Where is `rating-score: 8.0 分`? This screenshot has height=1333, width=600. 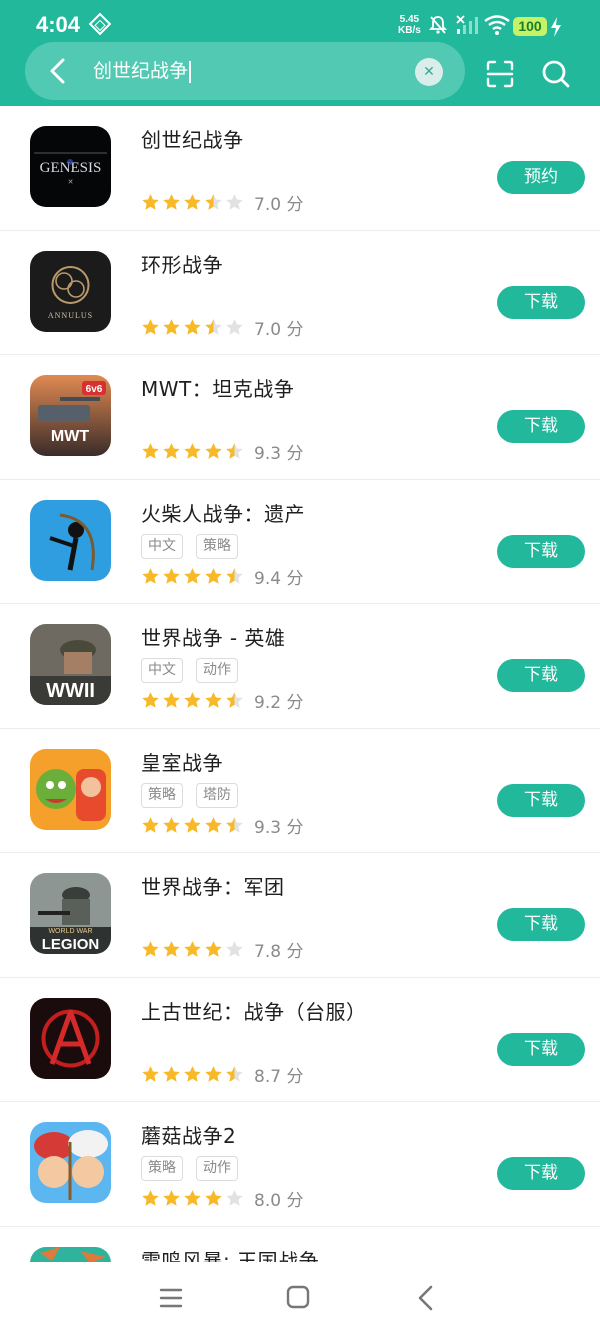
rating-score: 8.0 分 is located at coordinates (279, 1201).